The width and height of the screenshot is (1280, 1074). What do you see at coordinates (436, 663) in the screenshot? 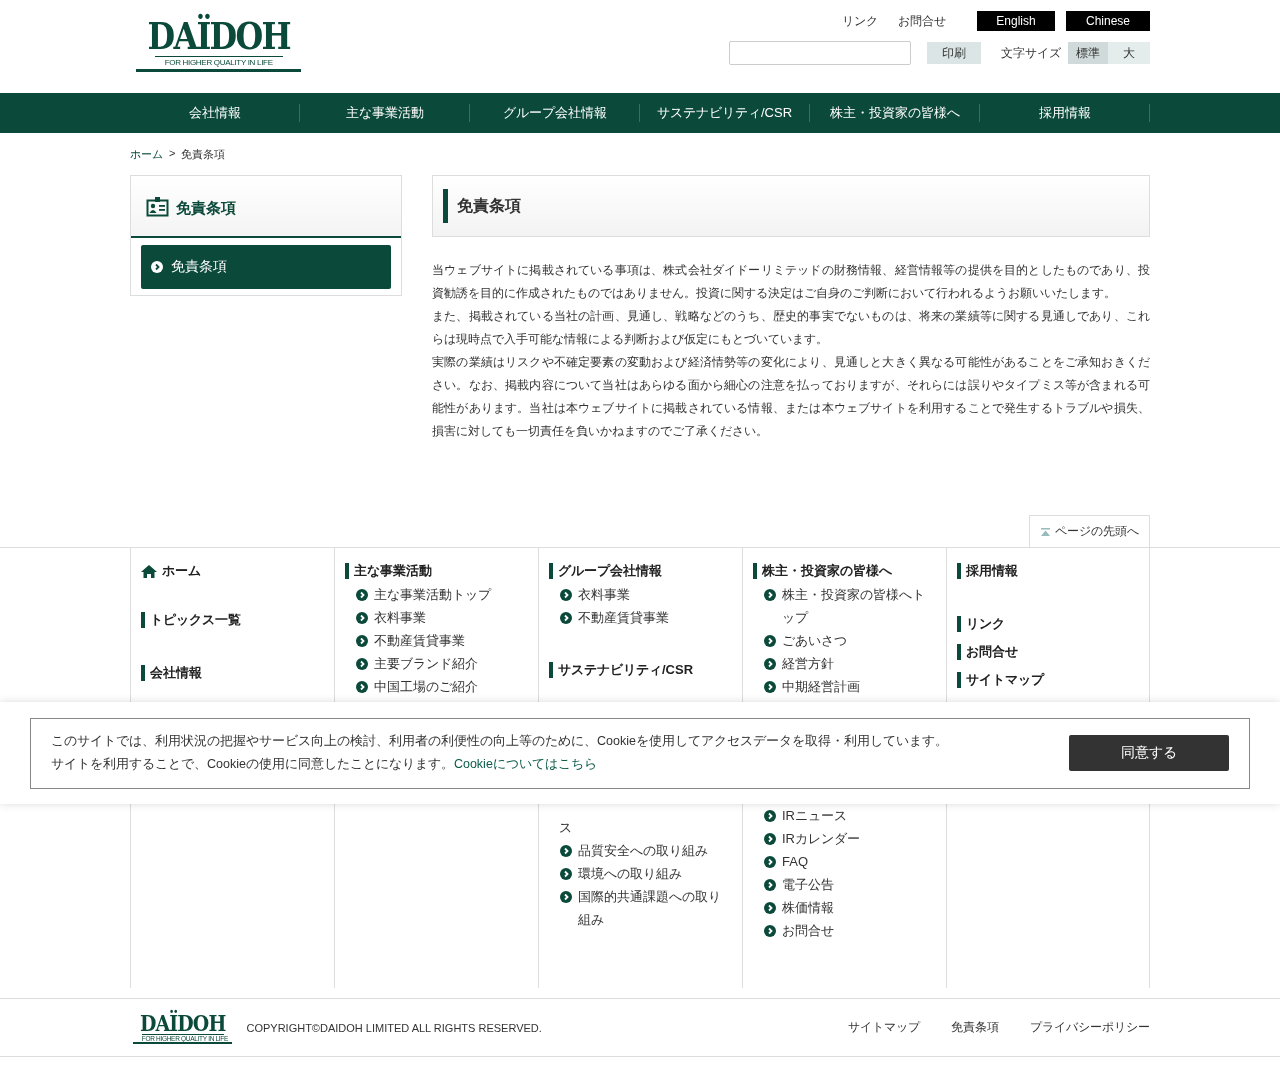
I see `footer-link: 主要ブランド紹介` at bounding box center [436, 663].